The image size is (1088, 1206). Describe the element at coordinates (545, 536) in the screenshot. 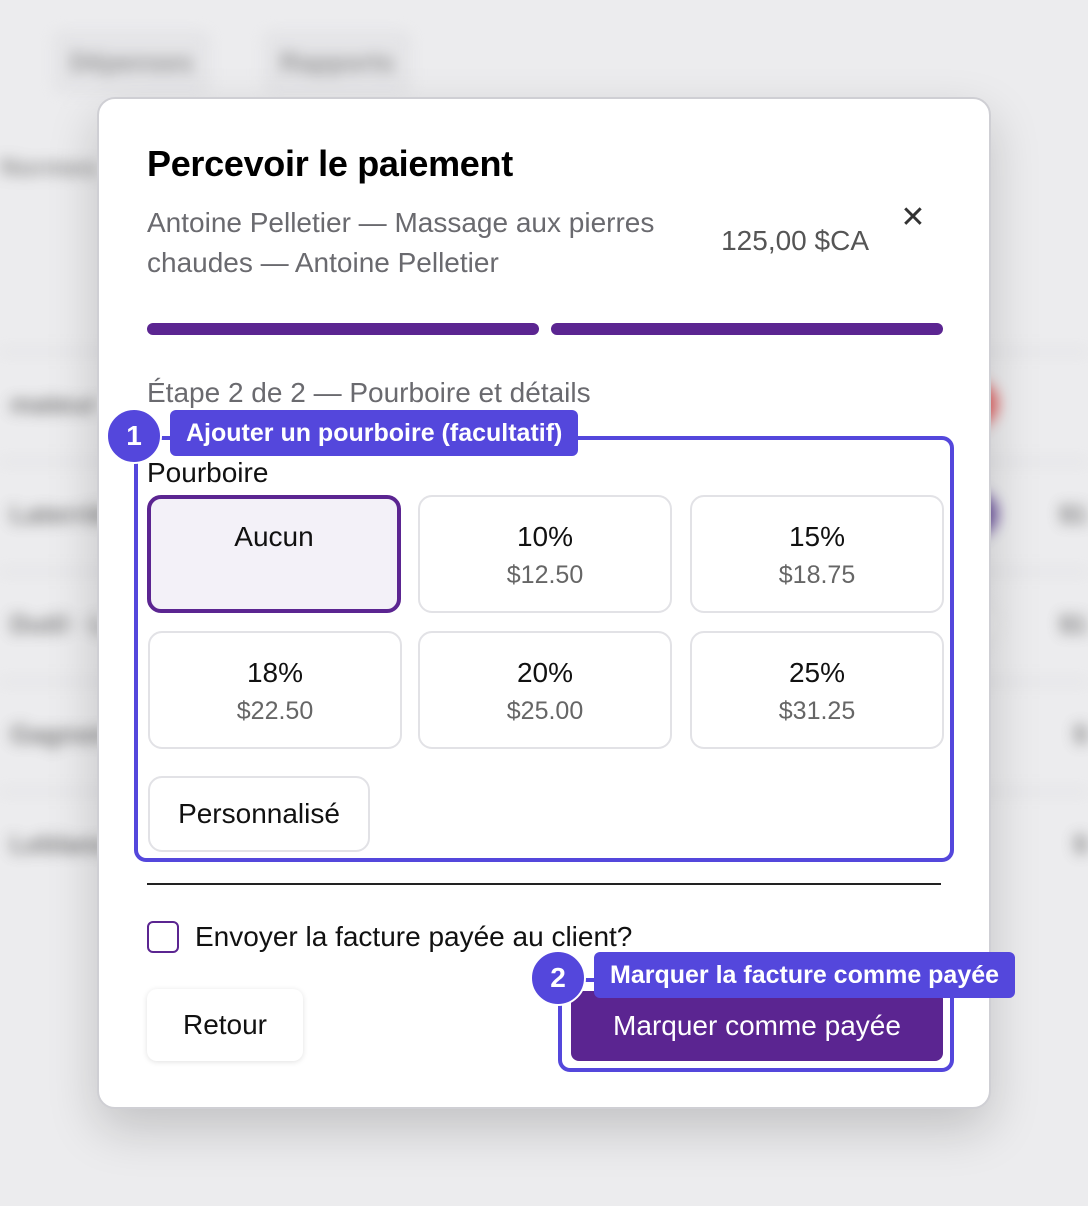

I see `tip-option-label: 10%` at that location.